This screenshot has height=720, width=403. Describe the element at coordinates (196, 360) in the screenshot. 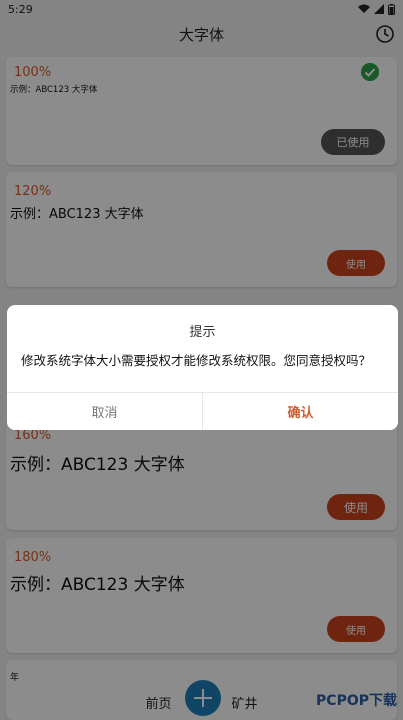

I see `dialog-message: 修改系统字体大小需要授权才能修改系统权限。您同意授权吗？` at that location.